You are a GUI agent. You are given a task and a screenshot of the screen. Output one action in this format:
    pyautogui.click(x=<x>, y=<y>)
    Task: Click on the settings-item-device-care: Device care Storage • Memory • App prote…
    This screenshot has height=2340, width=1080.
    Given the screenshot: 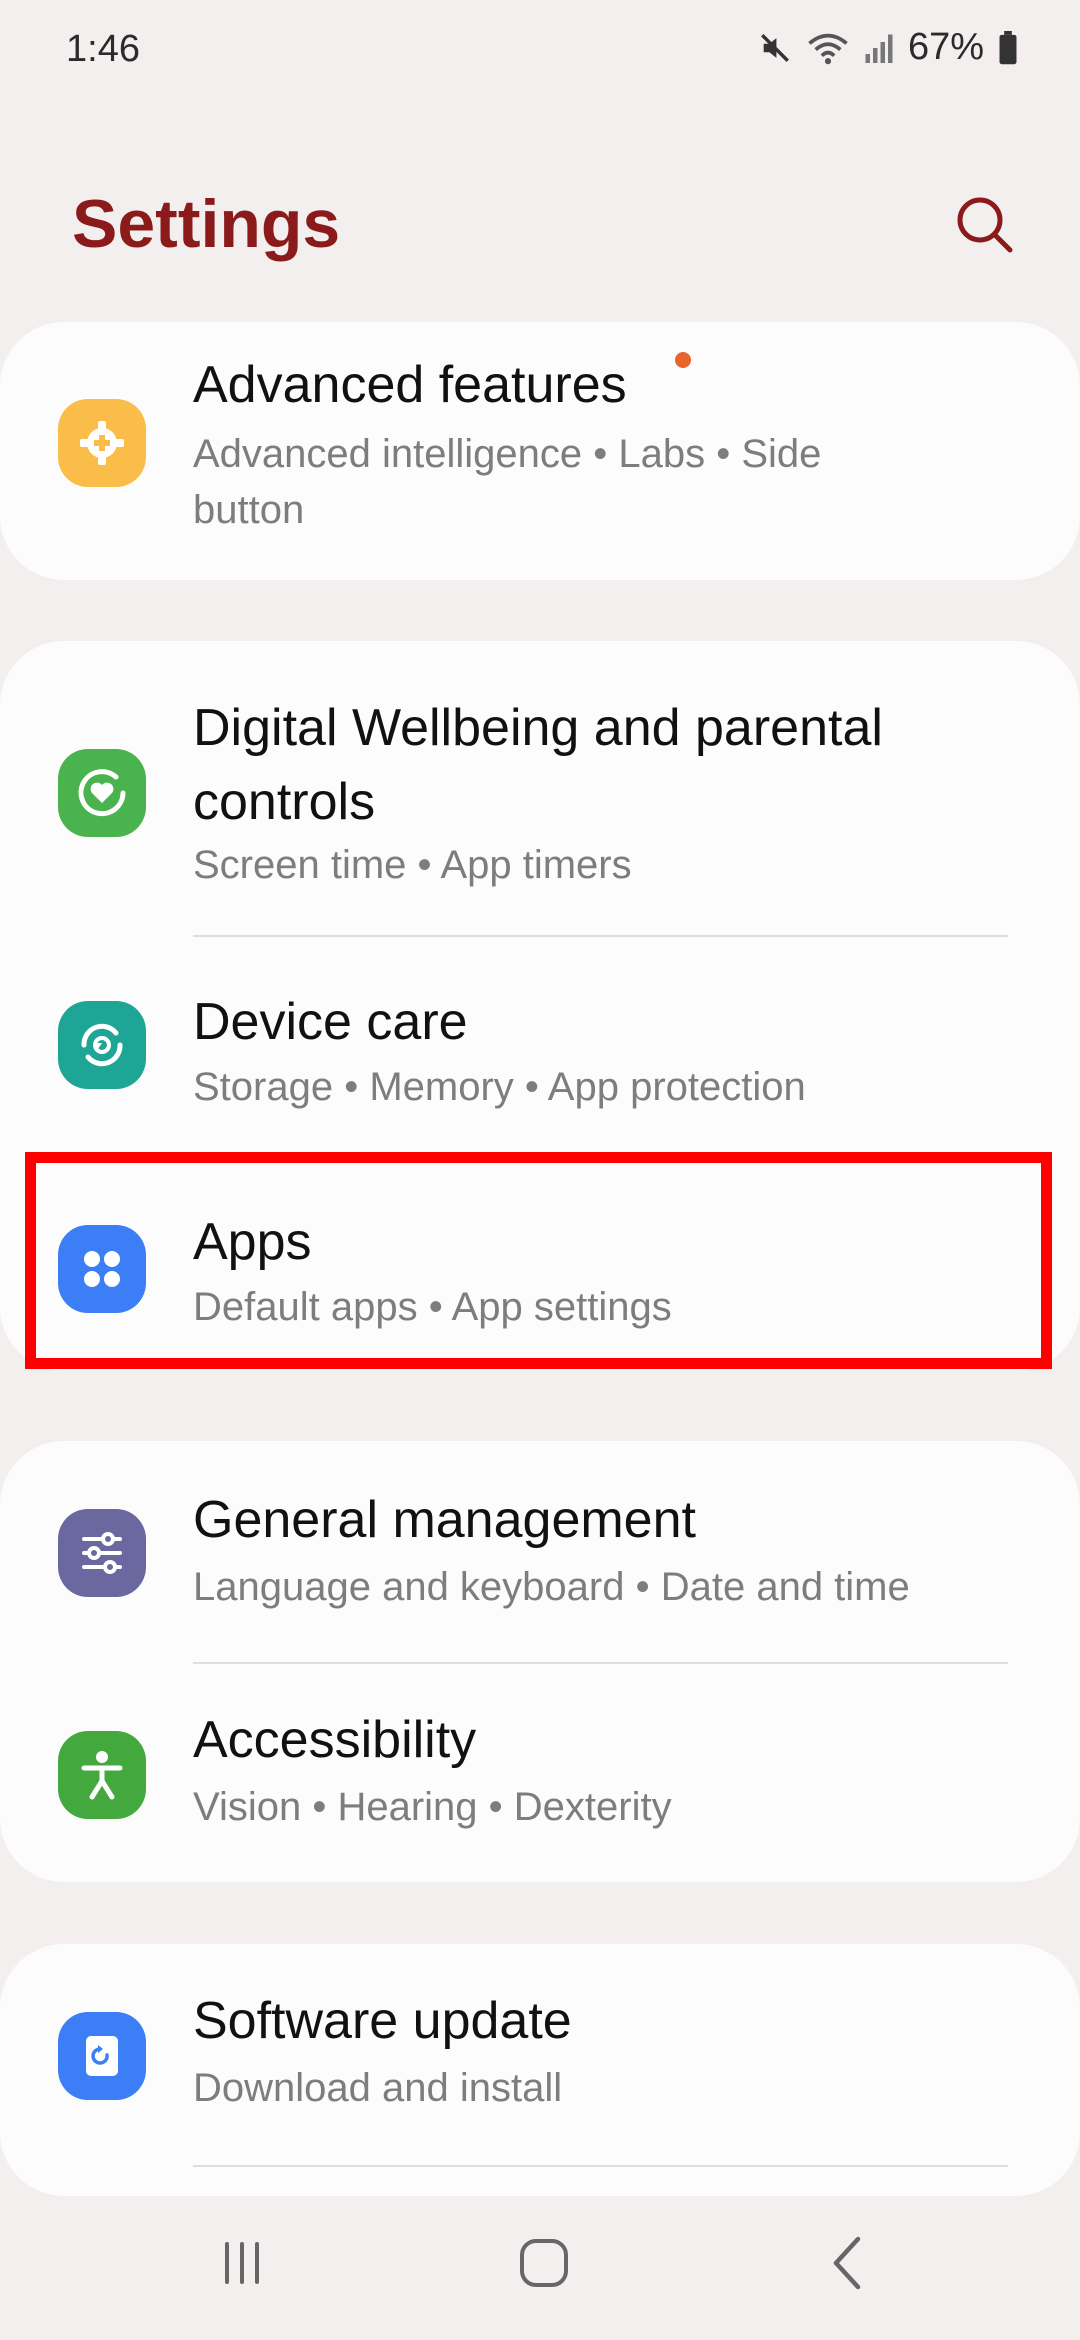 What is the action you would take?
    pyautogui.click(x=540, y=1045)
    